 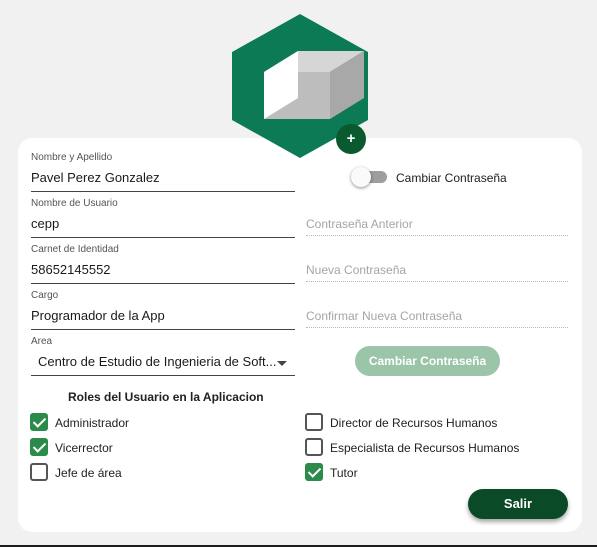 What do you see at coordinates (282, 363) in the screenshot?
I see `chevron-down-icon` at bounding box center [282, 363].